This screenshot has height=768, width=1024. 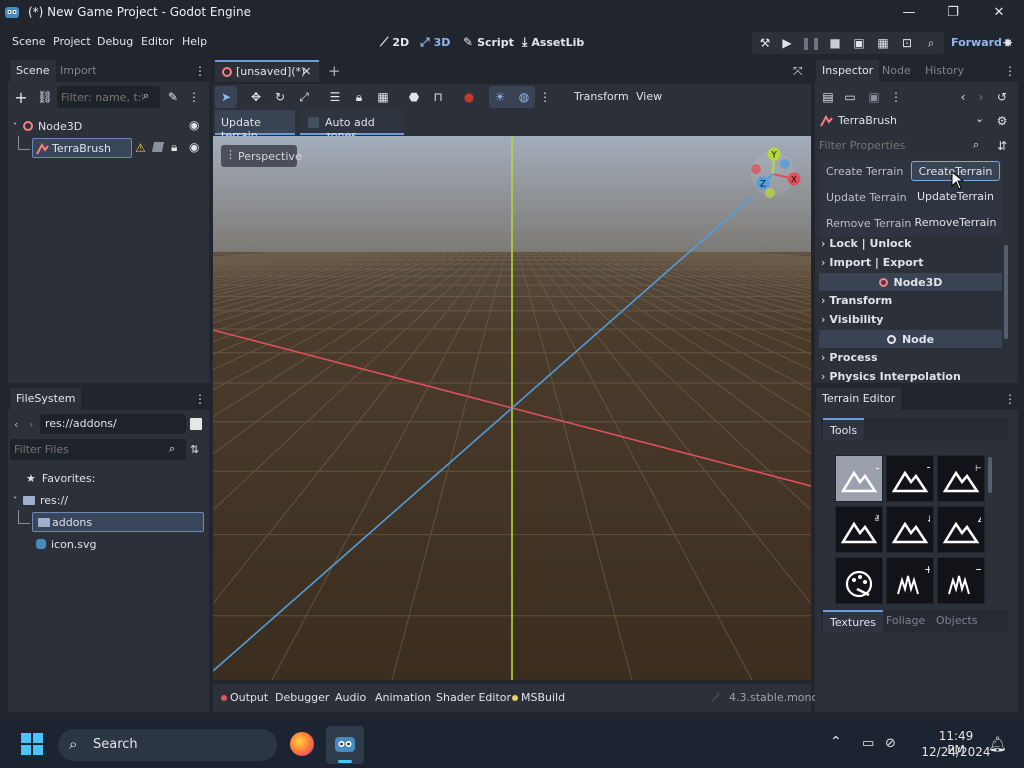 I want to click on environment-preview-icon: ◍, so click(x=524, y=97).